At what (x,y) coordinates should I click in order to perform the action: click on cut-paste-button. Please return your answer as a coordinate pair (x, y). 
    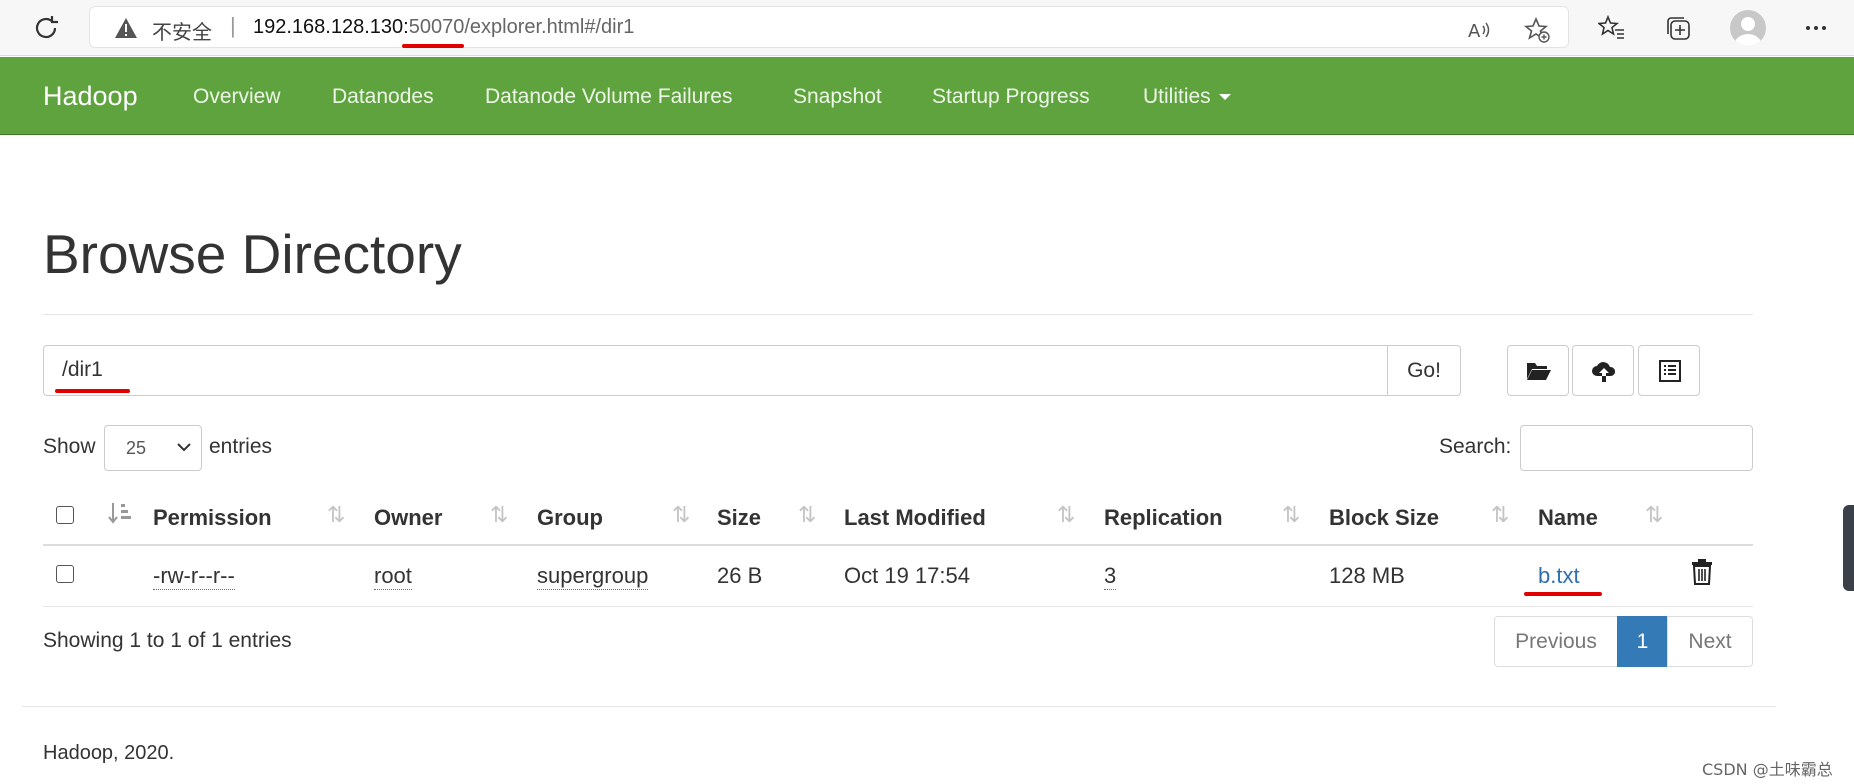
    Looking at the image, I should click on (1669, 370).